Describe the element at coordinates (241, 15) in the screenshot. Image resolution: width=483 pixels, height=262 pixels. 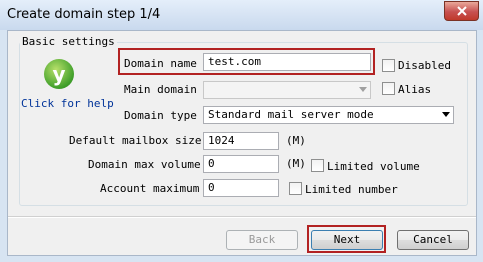
I see `title-bar: Create domain step 1/4` at that location.